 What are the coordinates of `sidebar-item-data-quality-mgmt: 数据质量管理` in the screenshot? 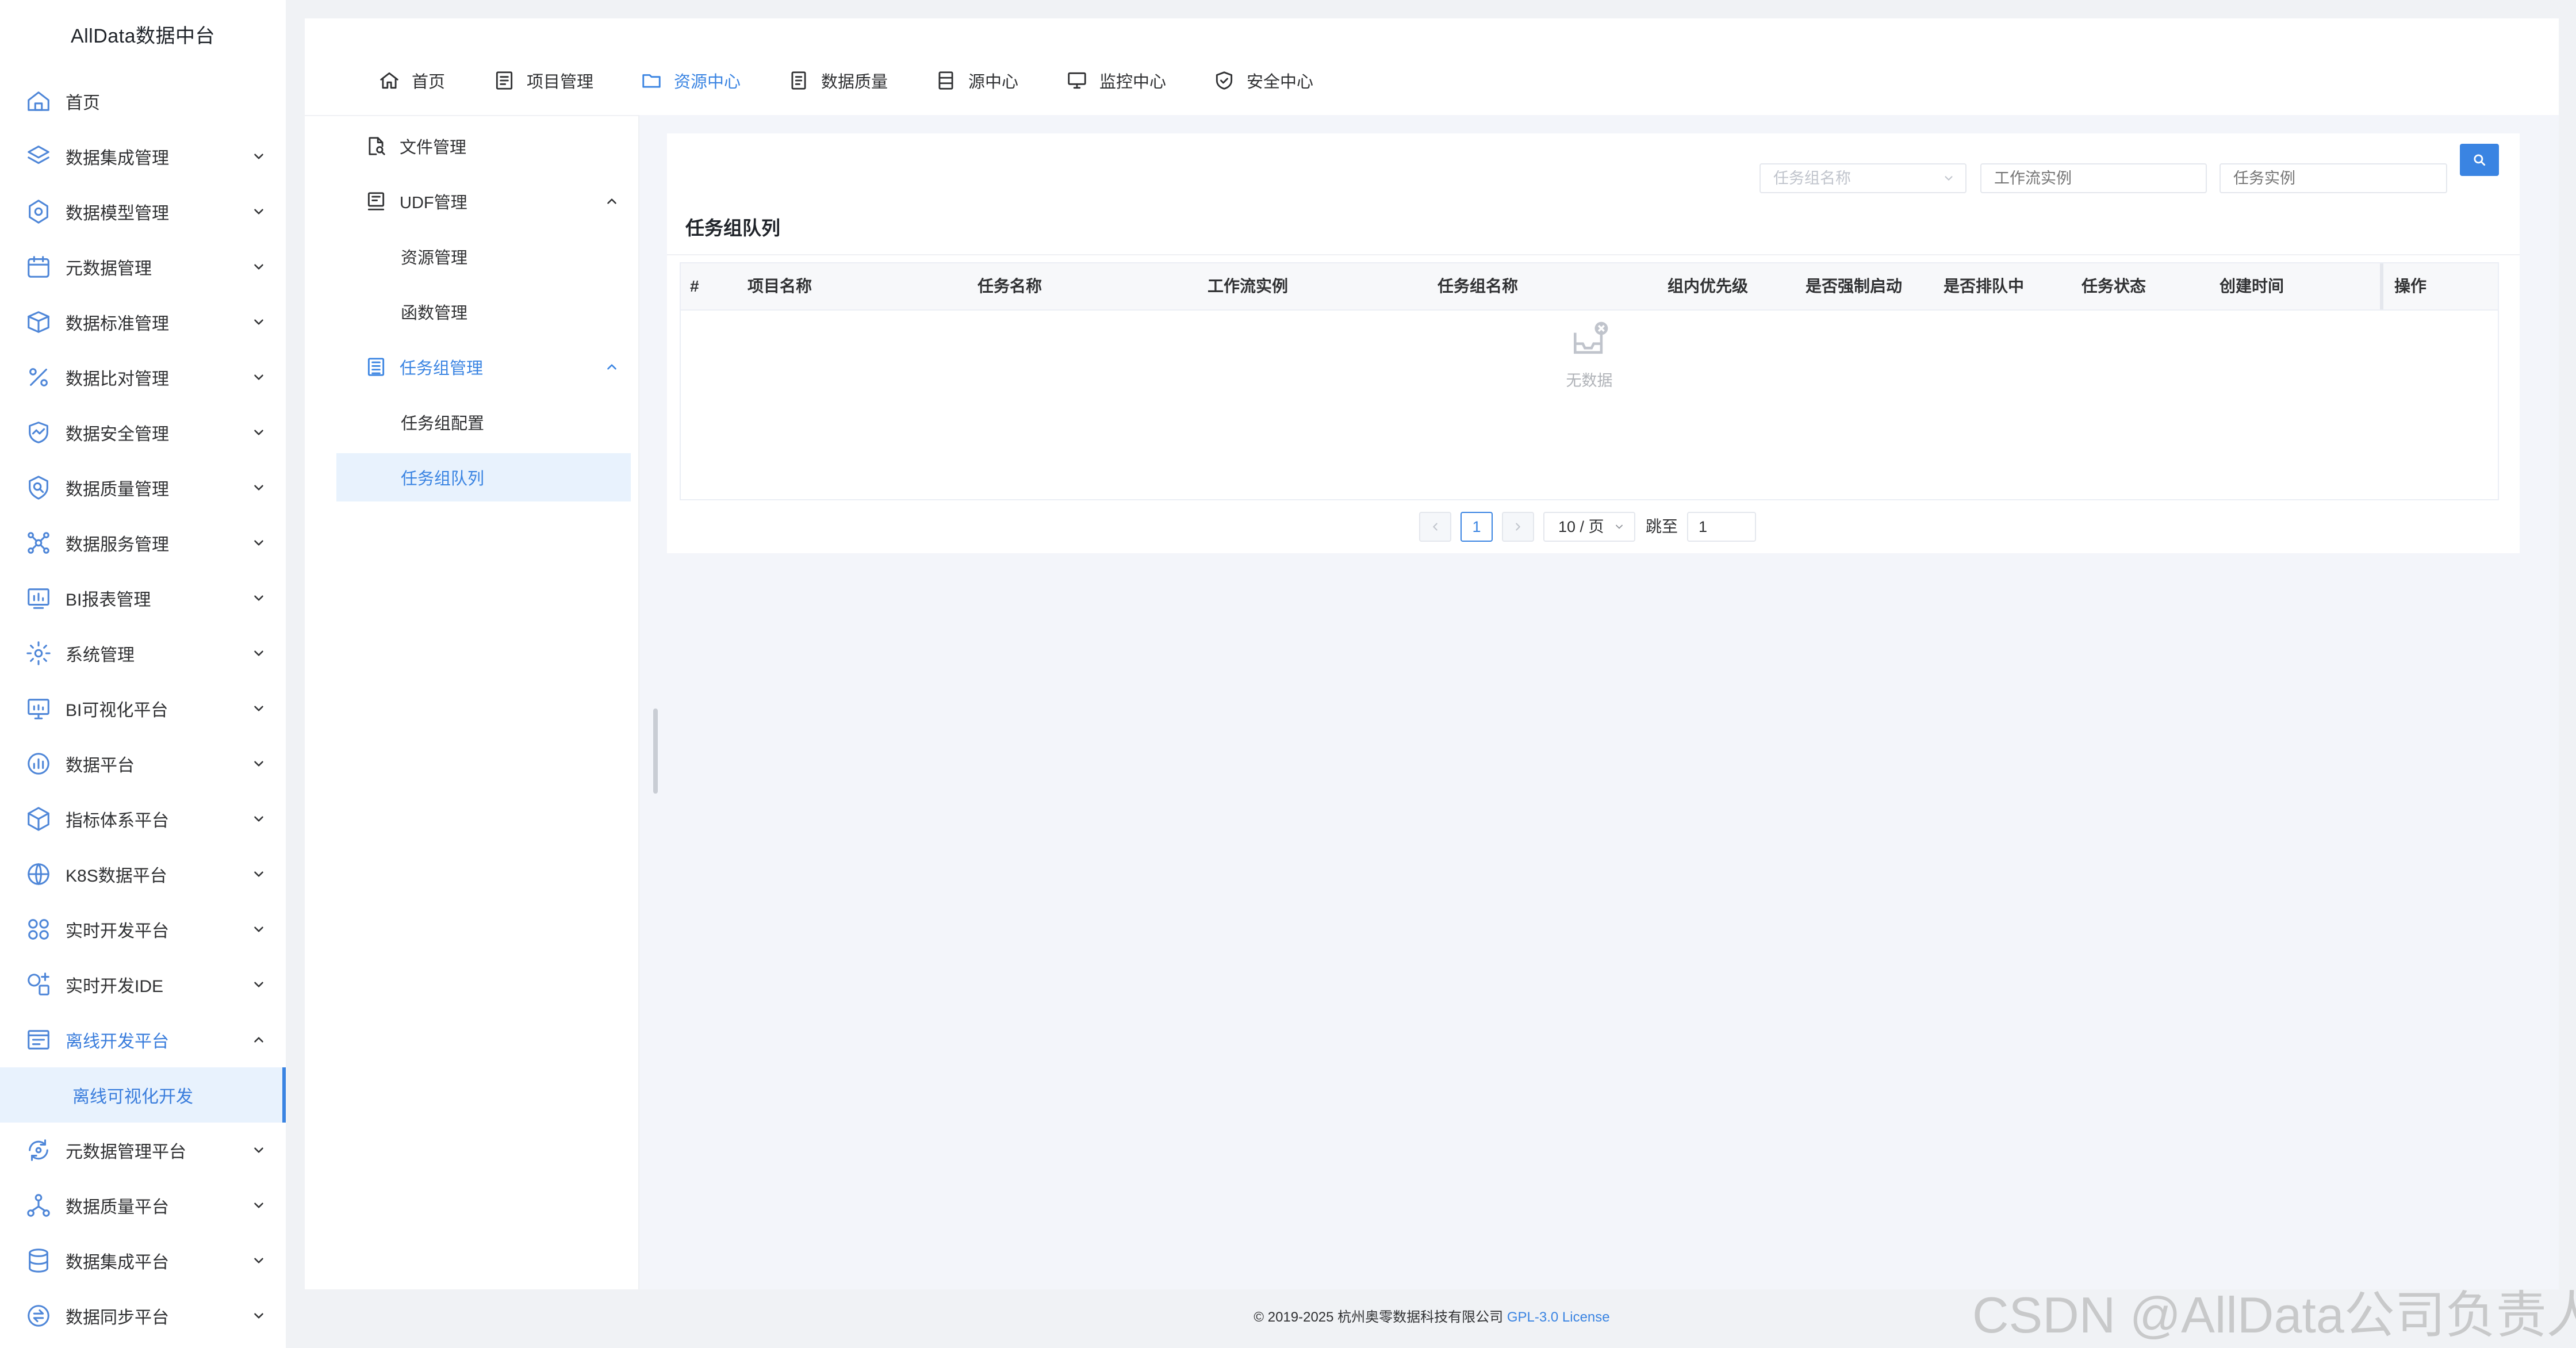 It's located at (143, 488).